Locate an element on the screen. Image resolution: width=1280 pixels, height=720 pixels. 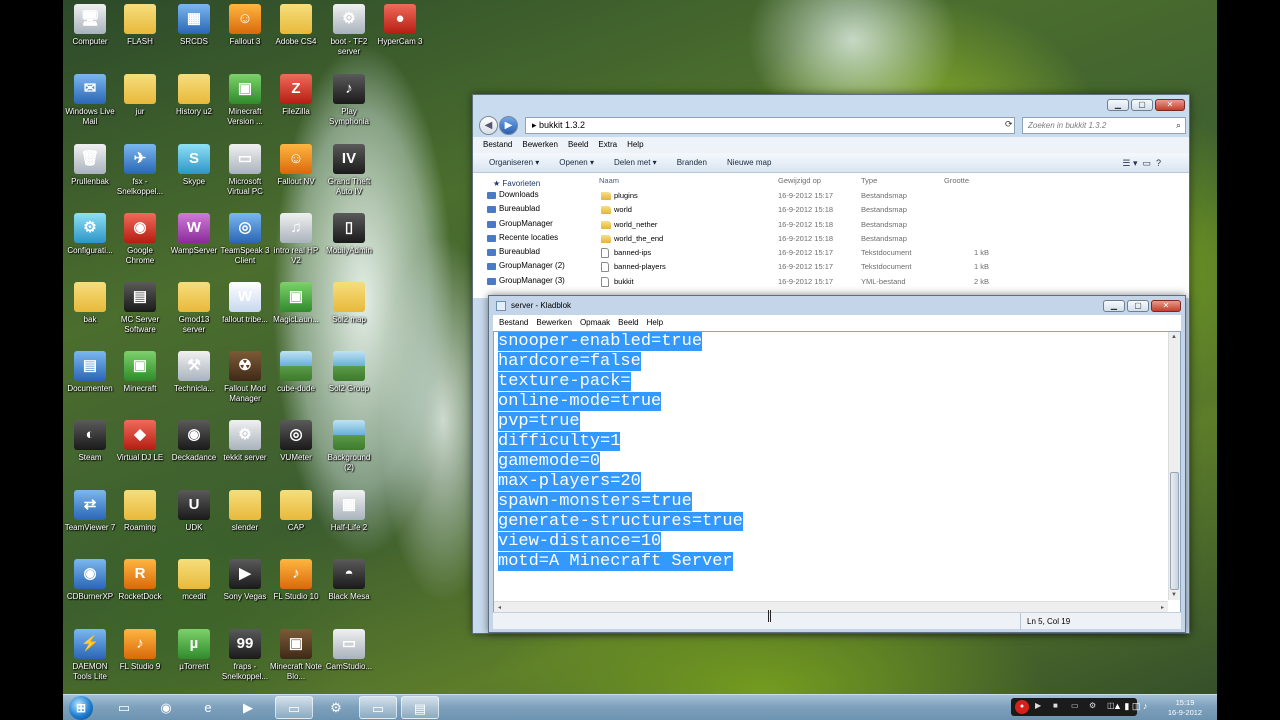
chrome-taskbar-icon: ◉ is located at coordinates (166, 707).